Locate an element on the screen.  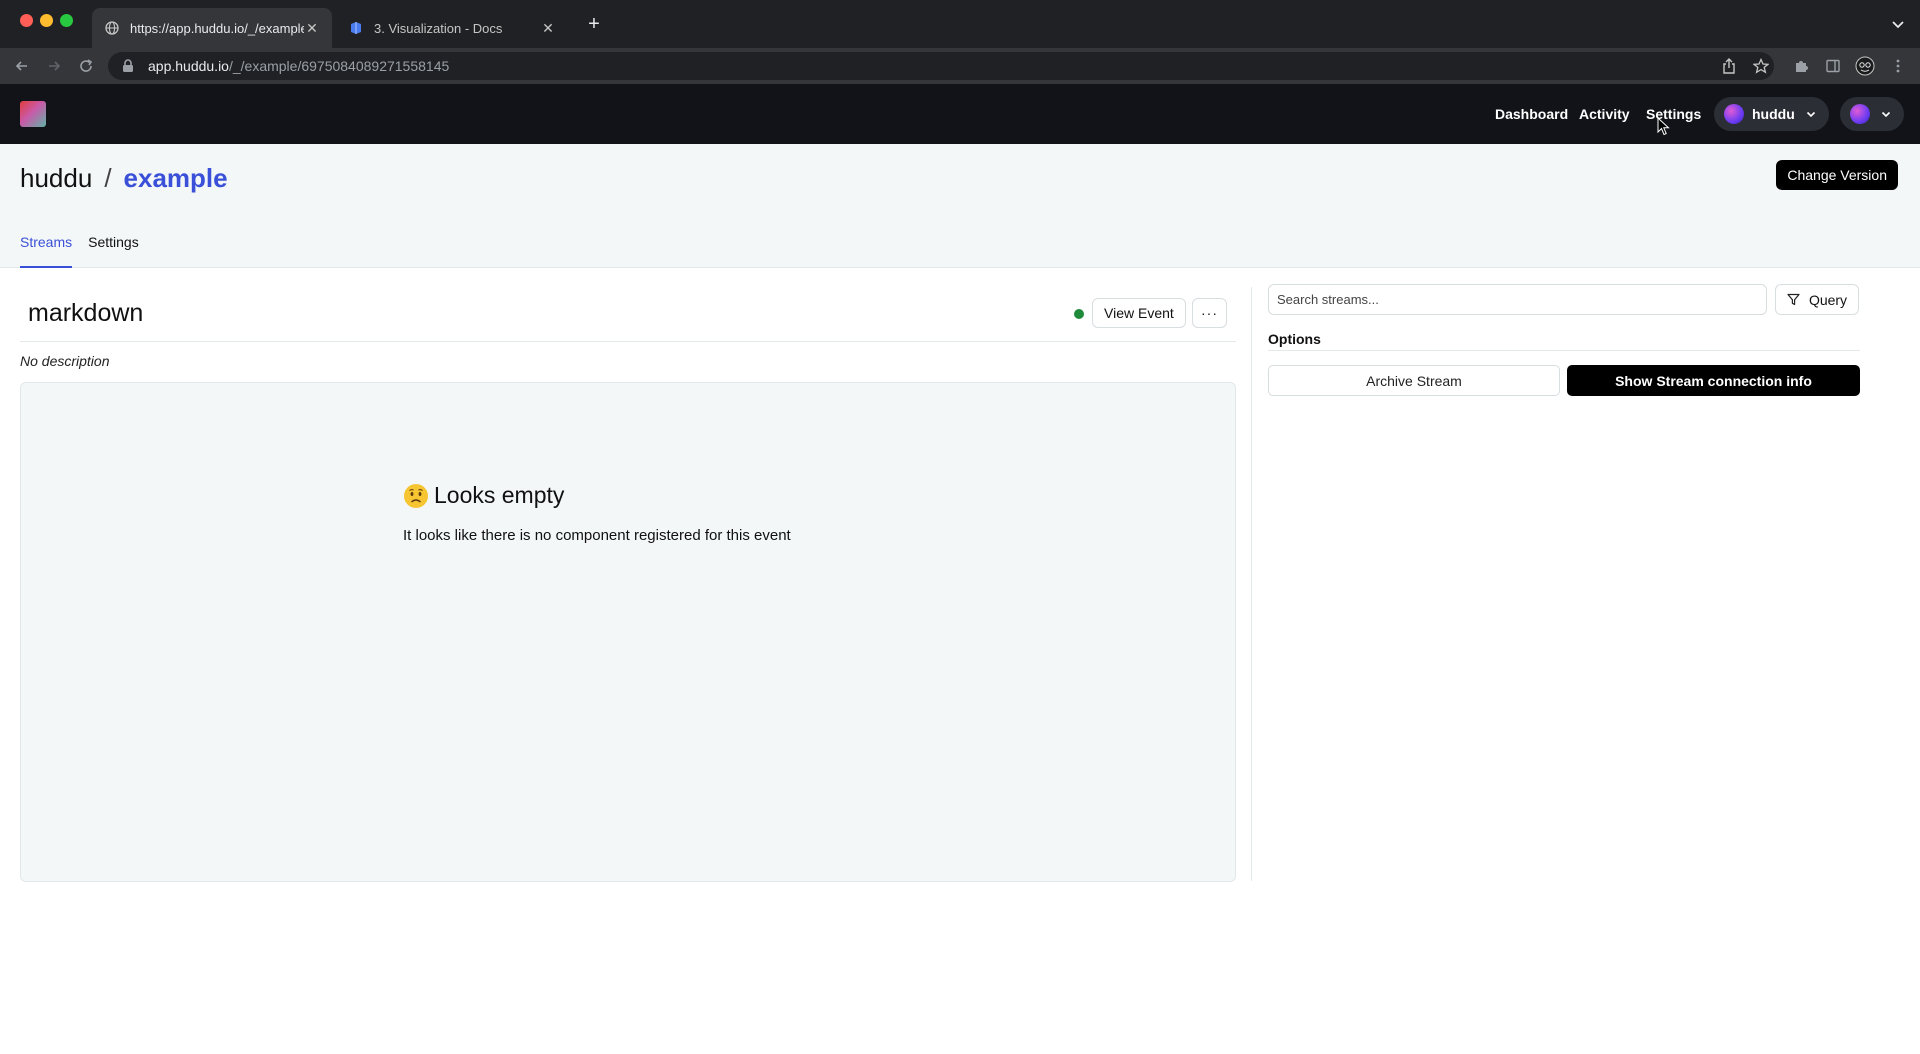
browser-tab-docs: 3. Visualization - Docs ✕ is located at coordinates (452, 28).